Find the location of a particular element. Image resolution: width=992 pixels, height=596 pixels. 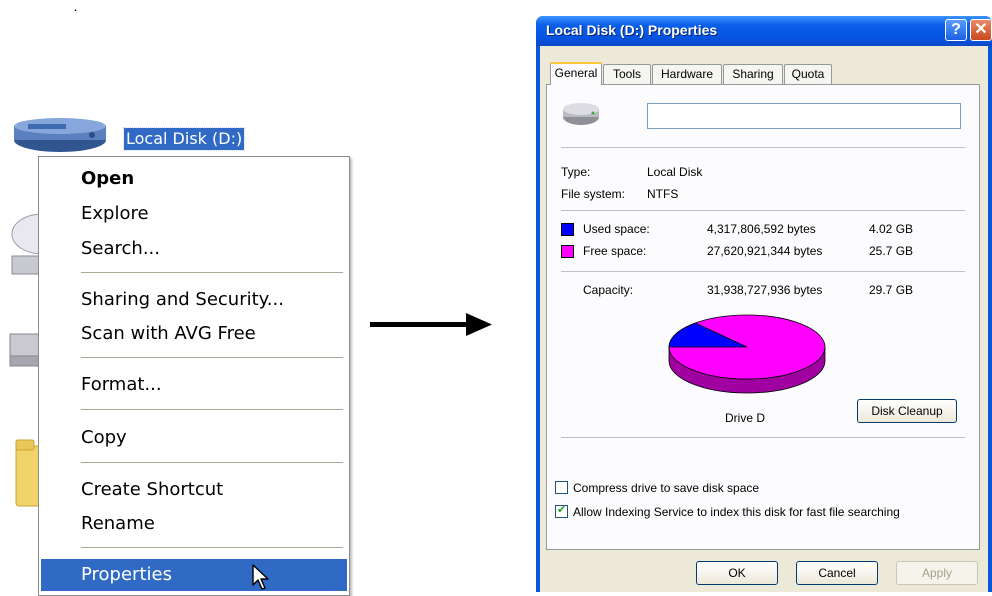

used-space-swatch is located at coordinates (567, 229).